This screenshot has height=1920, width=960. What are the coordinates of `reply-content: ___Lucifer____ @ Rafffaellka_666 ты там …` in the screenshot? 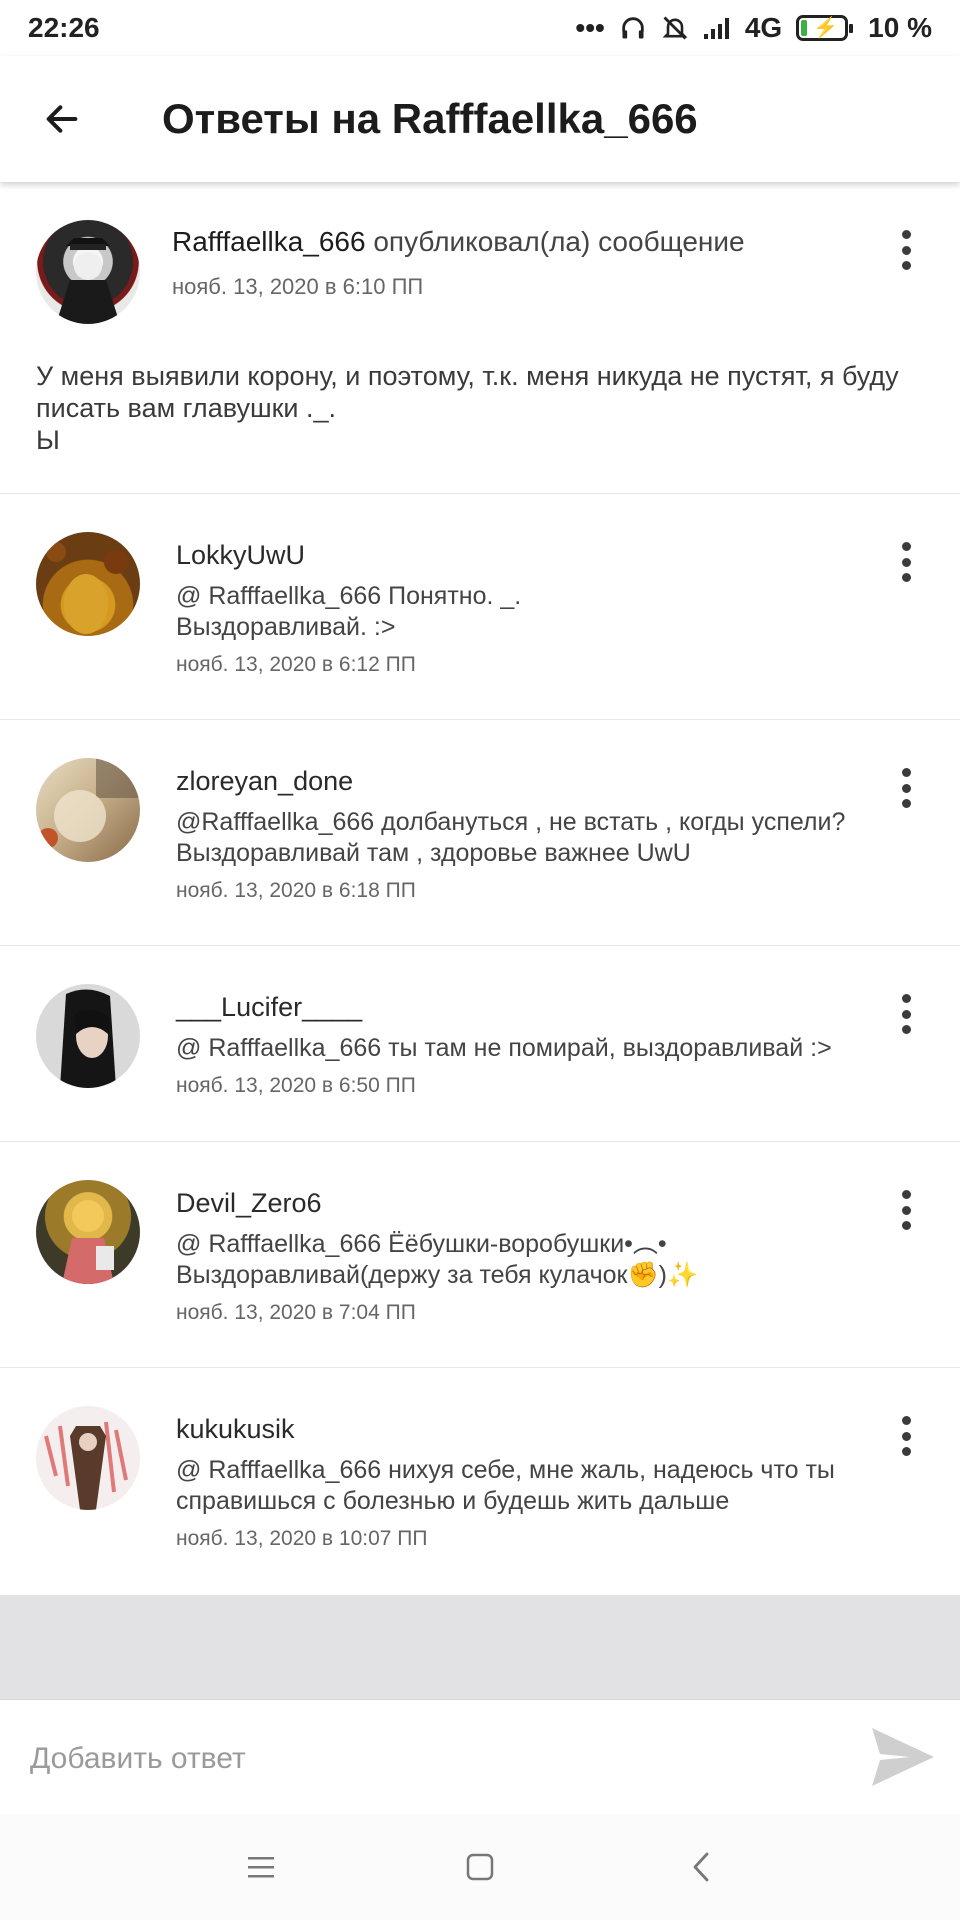 It's located at (528, 1045).